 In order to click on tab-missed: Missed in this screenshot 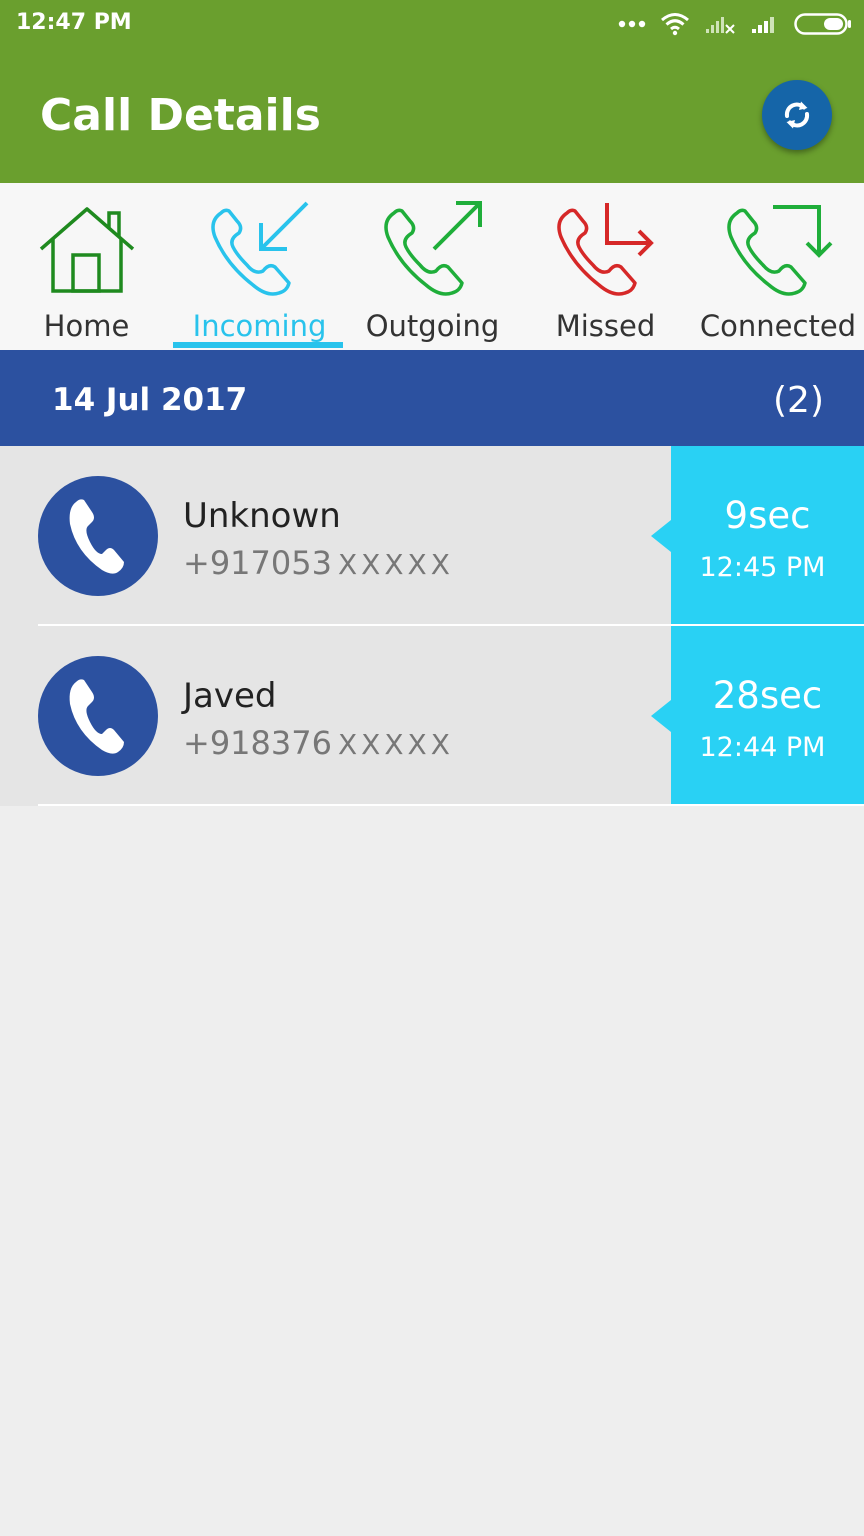, I will do `click(605, 266)`.